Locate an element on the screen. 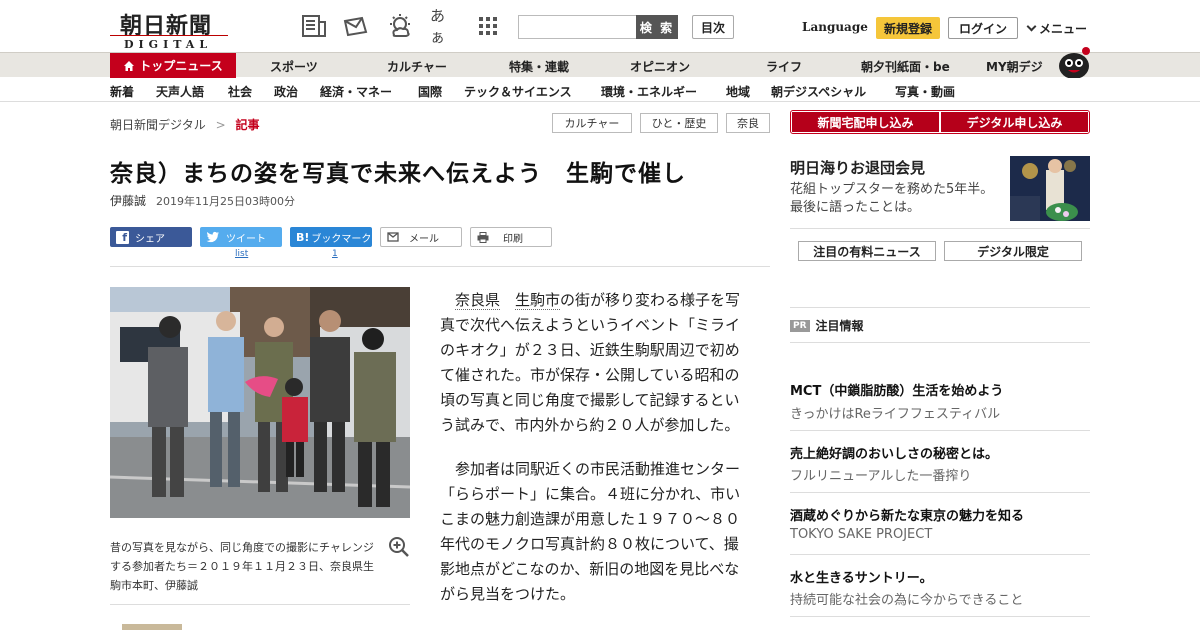 The height and width of the screenshot is (630, 1200). author: 伊藤誠 is located at coordinates (128, 201).